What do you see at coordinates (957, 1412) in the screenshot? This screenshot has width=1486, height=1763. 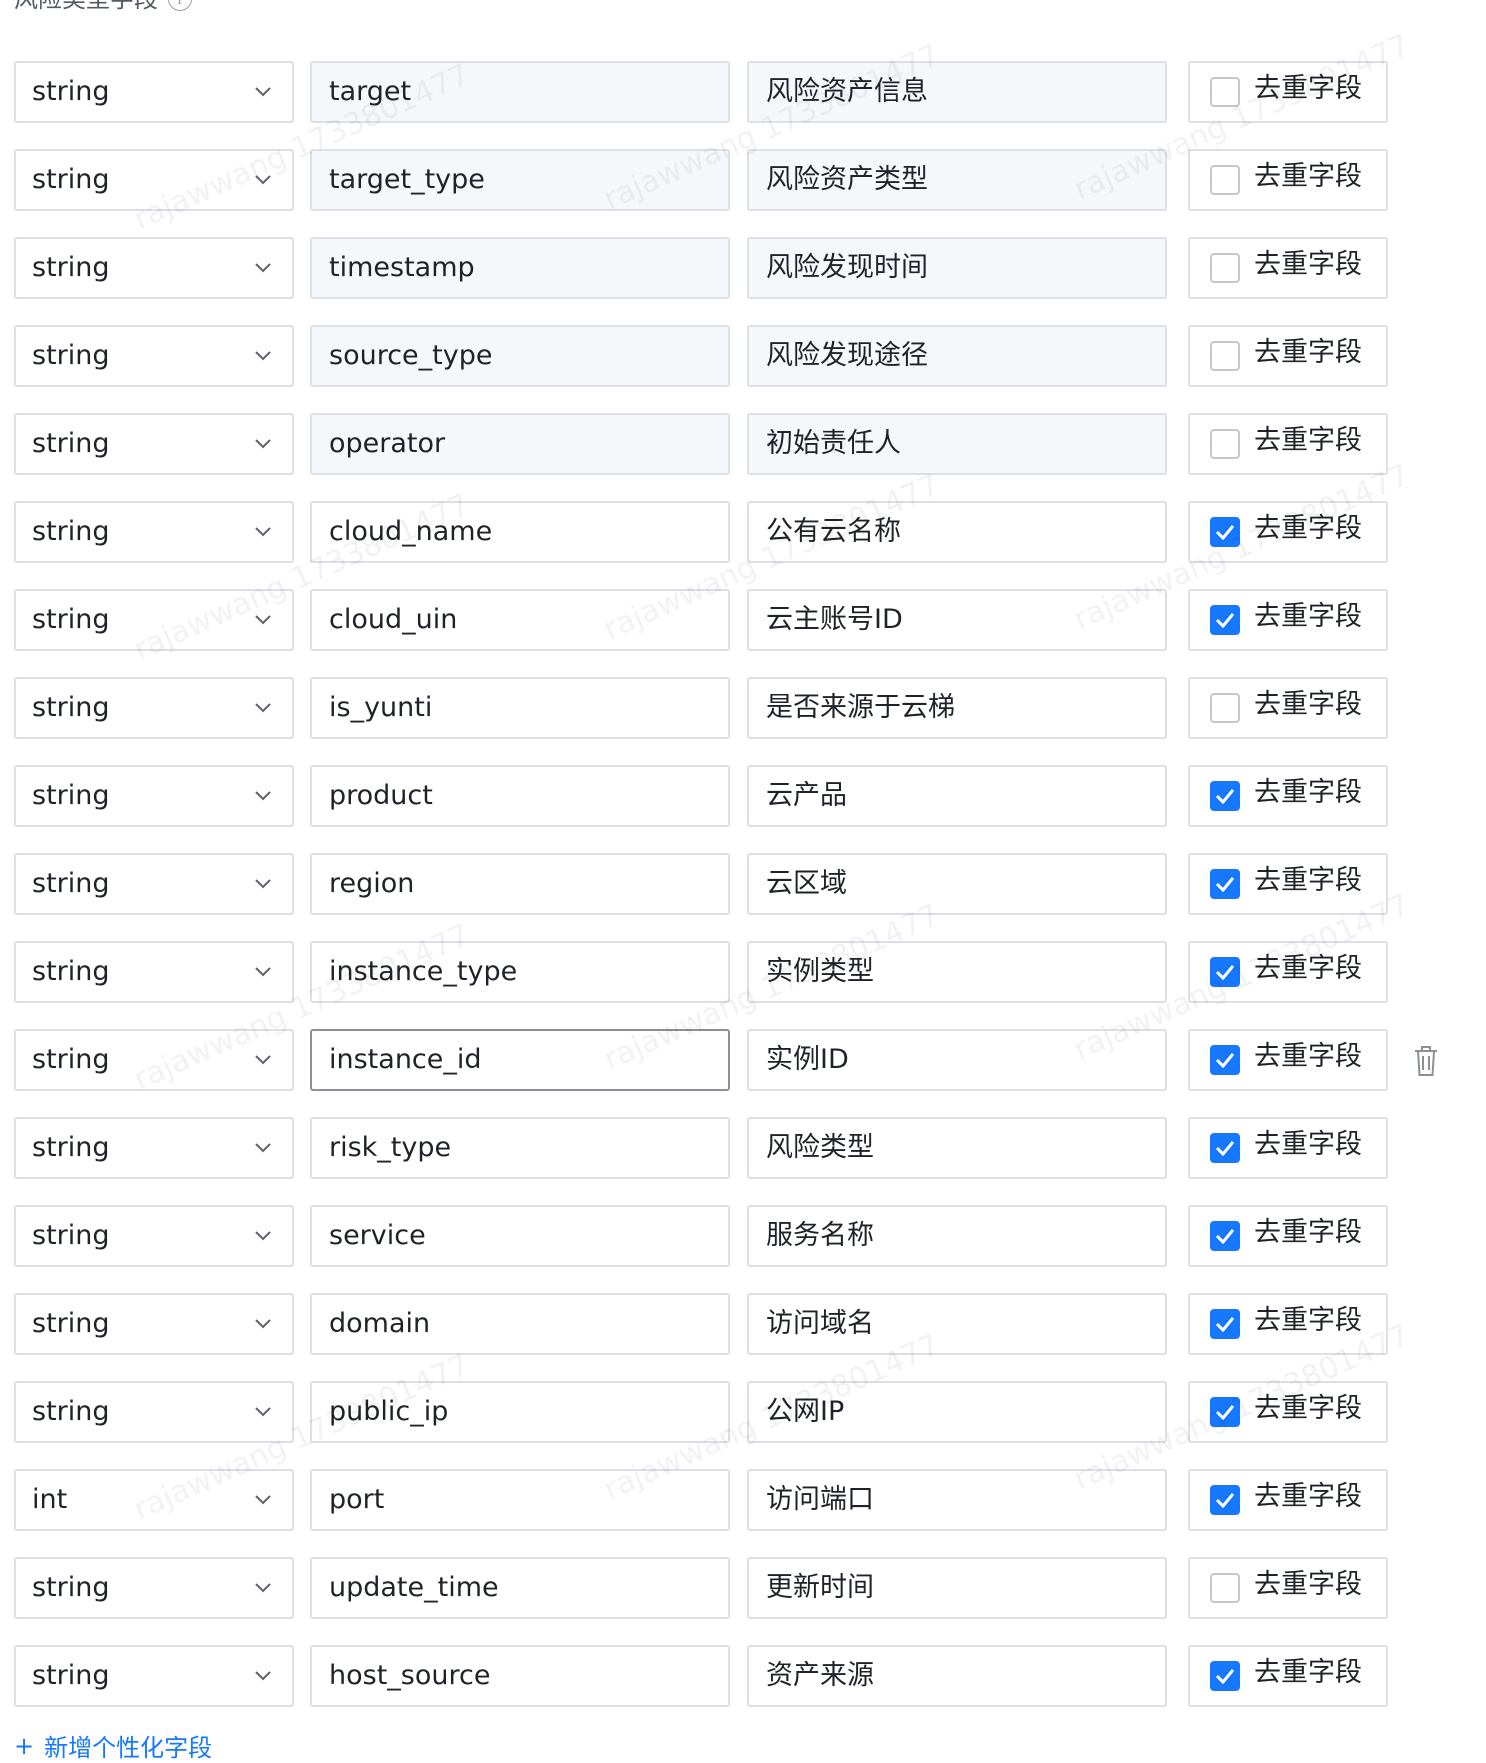 I see `field-desc-input: 公网IP` at bounding box center [957, 1412].